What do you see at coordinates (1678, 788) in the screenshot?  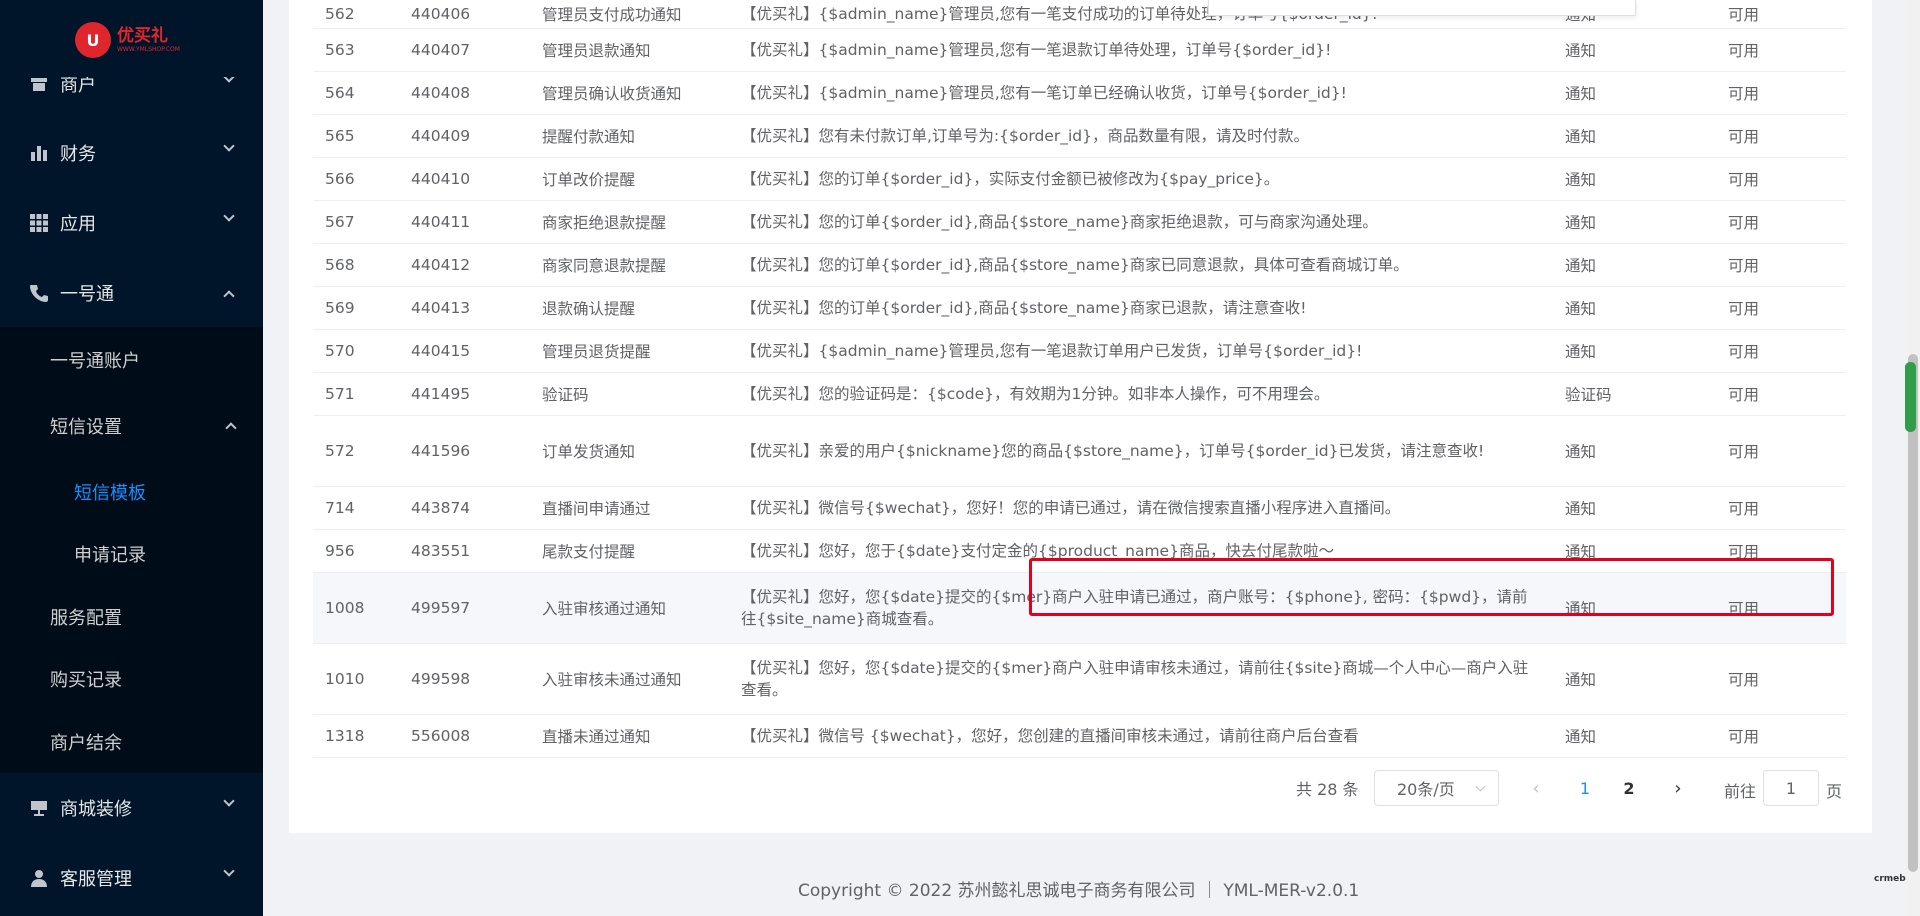 I see `next-page-button: ›` at bounding box center [1678, 788].